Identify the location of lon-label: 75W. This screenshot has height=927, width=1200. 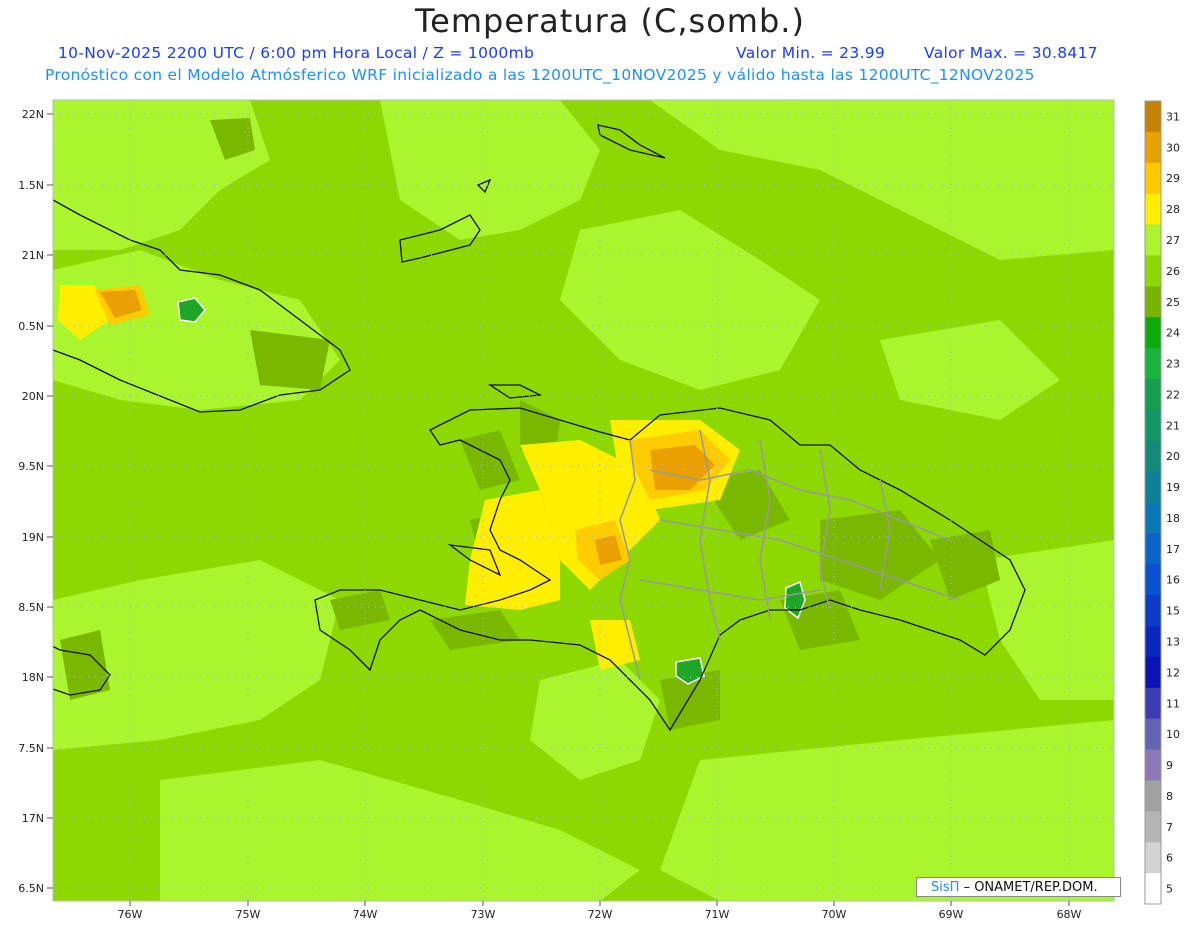
(248, 914).